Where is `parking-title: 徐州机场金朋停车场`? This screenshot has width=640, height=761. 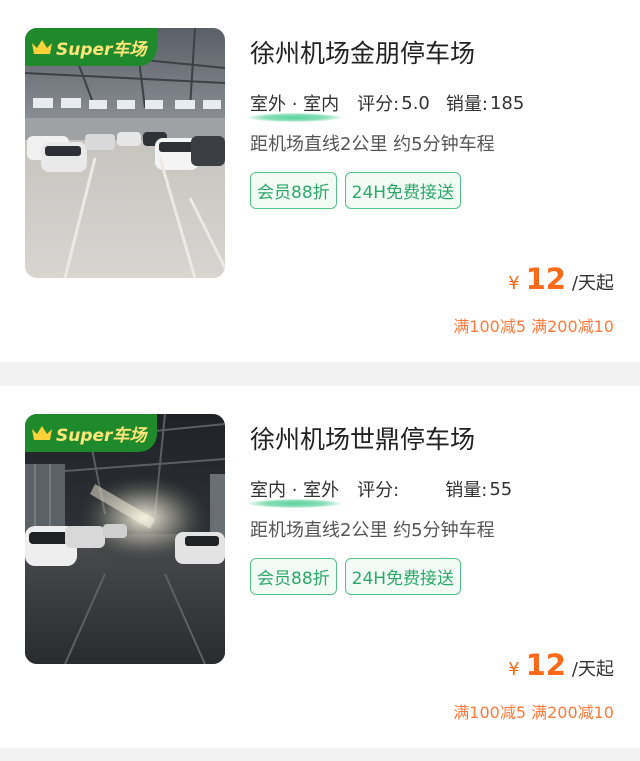 parking-title: 徐州机场金朋停车场 is located at coordinates (362, 52).